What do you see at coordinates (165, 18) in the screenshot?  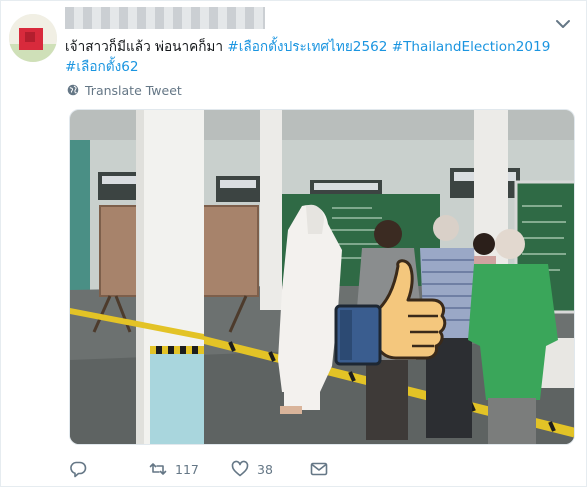 I see `author-name-redacted` at bounding box center [165, 18].